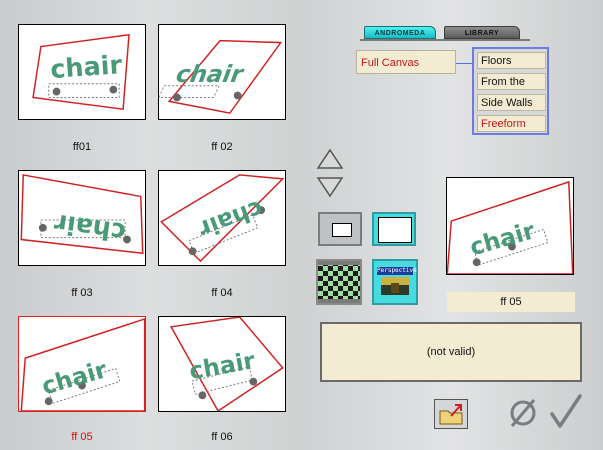  What do you see at coordinates (482, 32) in the screenshot?
I see `tab-library: LIBRARY` at bounding box center [482, 32].